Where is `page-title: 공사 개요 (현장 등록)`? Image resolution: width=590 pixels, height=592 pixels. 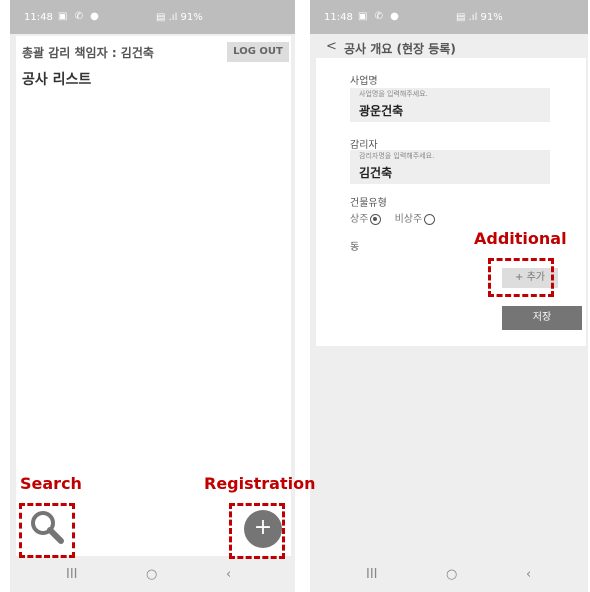 page-title: 공사 개요 (현장 등록) is located at coordinates (400, 49).